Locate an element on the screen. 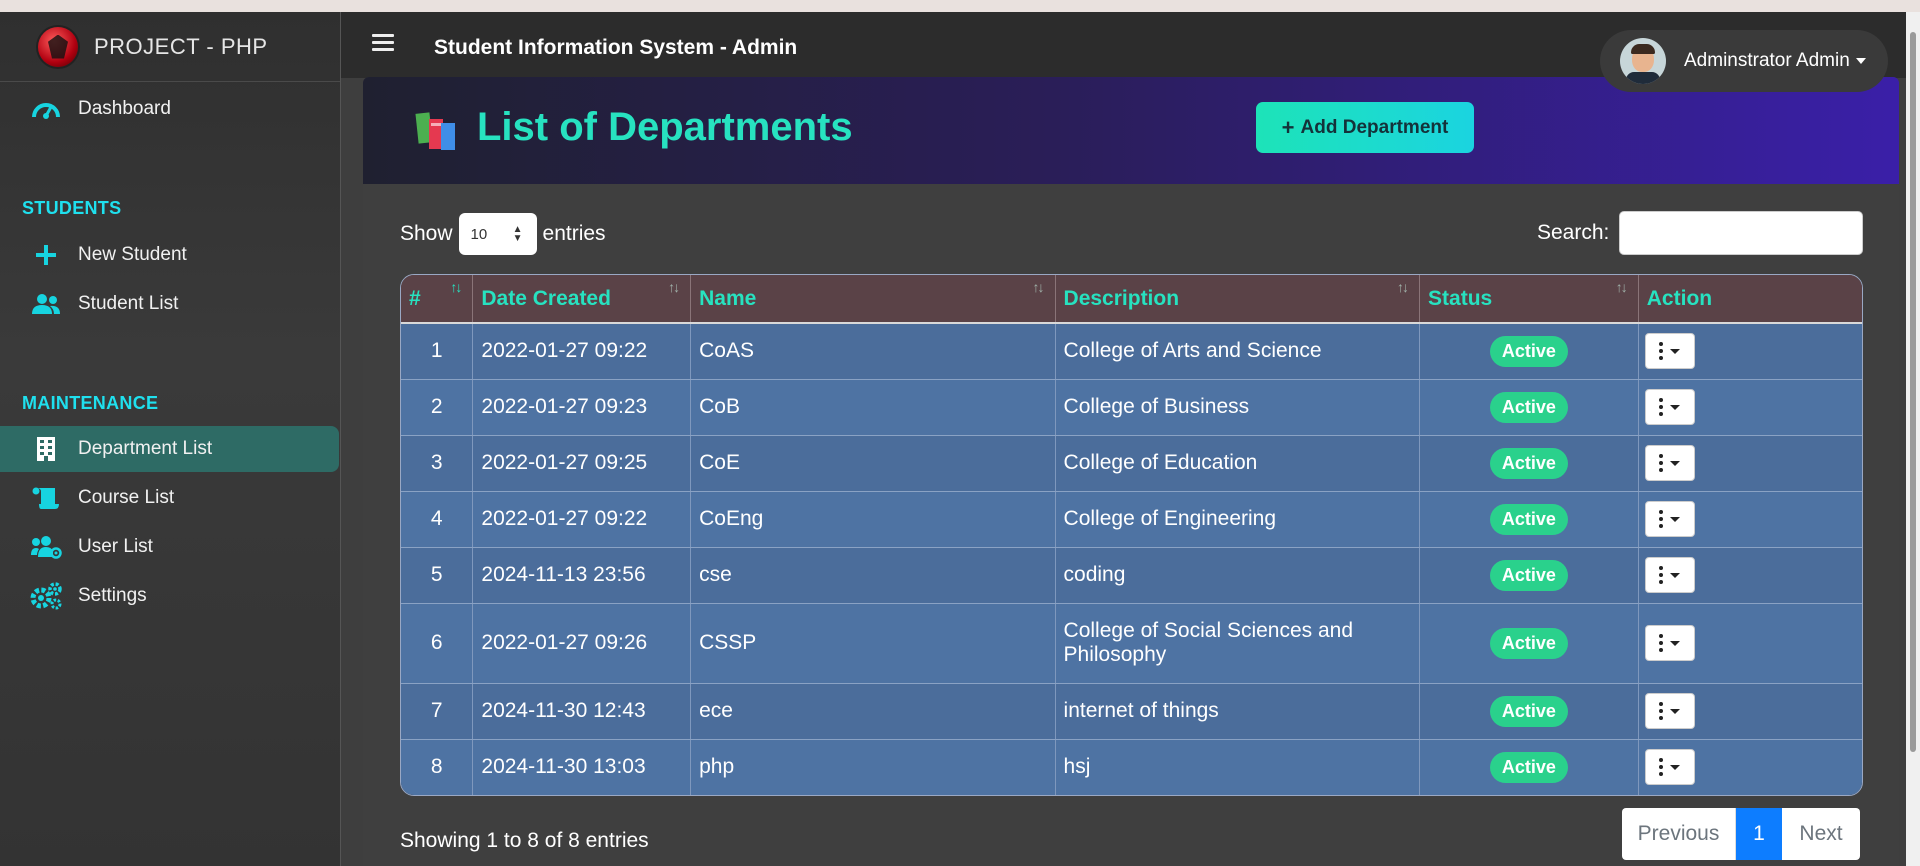 The width and height of the screenshot is (1920, 866). add-department-label: Add Department is located at coordinates (1374, 127).